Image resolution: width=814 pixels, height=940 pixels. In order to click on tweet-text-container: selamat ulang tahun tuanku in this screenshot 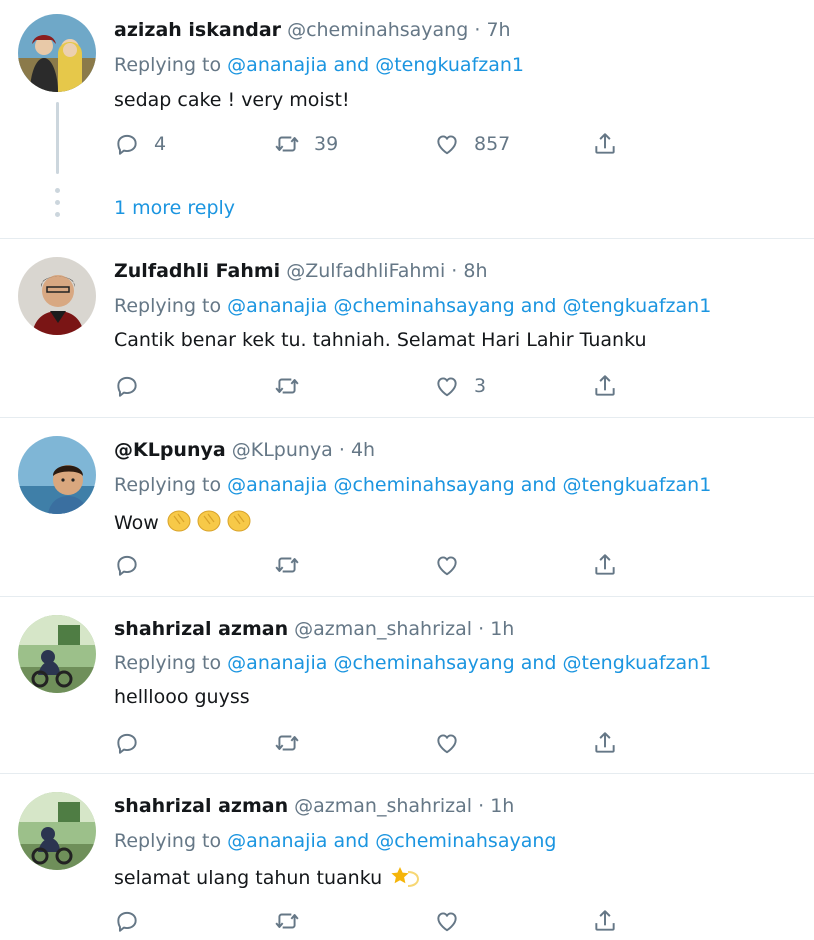, I will do `click(268, 879)`.